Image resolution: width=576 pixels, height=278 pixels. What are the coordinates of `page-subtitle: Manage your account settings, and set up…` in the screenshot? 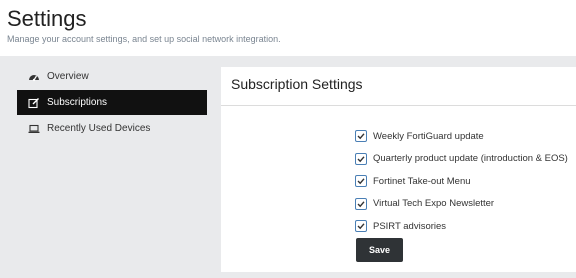 It's located at (144, 39).